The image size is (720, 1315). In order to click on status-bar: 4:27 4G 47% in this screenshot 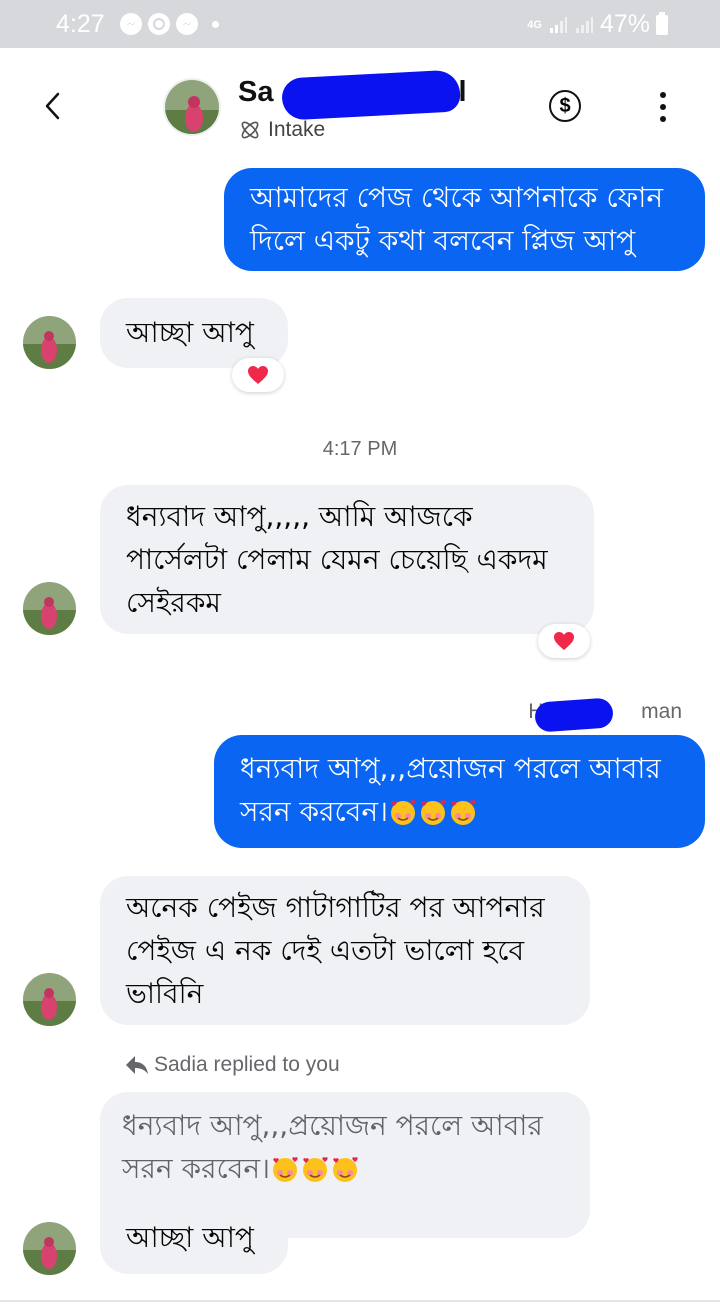, I will do `click(360, 24)`.